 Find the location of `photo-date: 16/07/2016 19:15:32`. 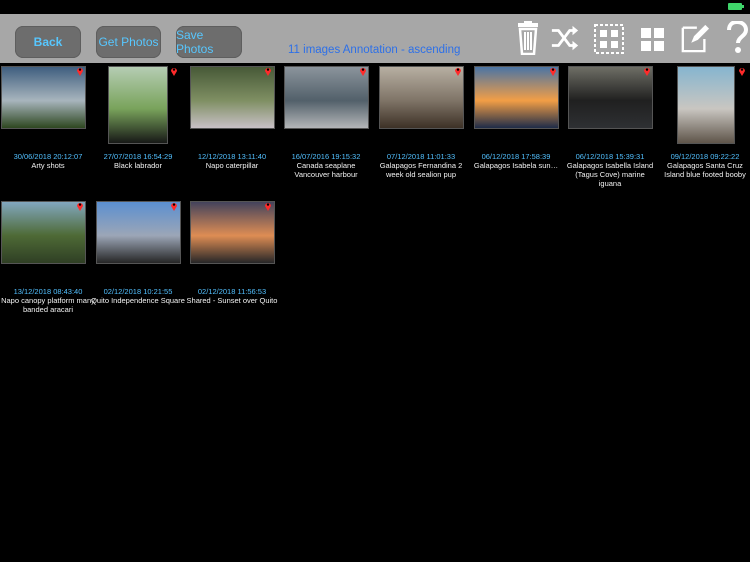

photo-date: 16/07/2016 19:15:32 is located at coordinates (326, 156).